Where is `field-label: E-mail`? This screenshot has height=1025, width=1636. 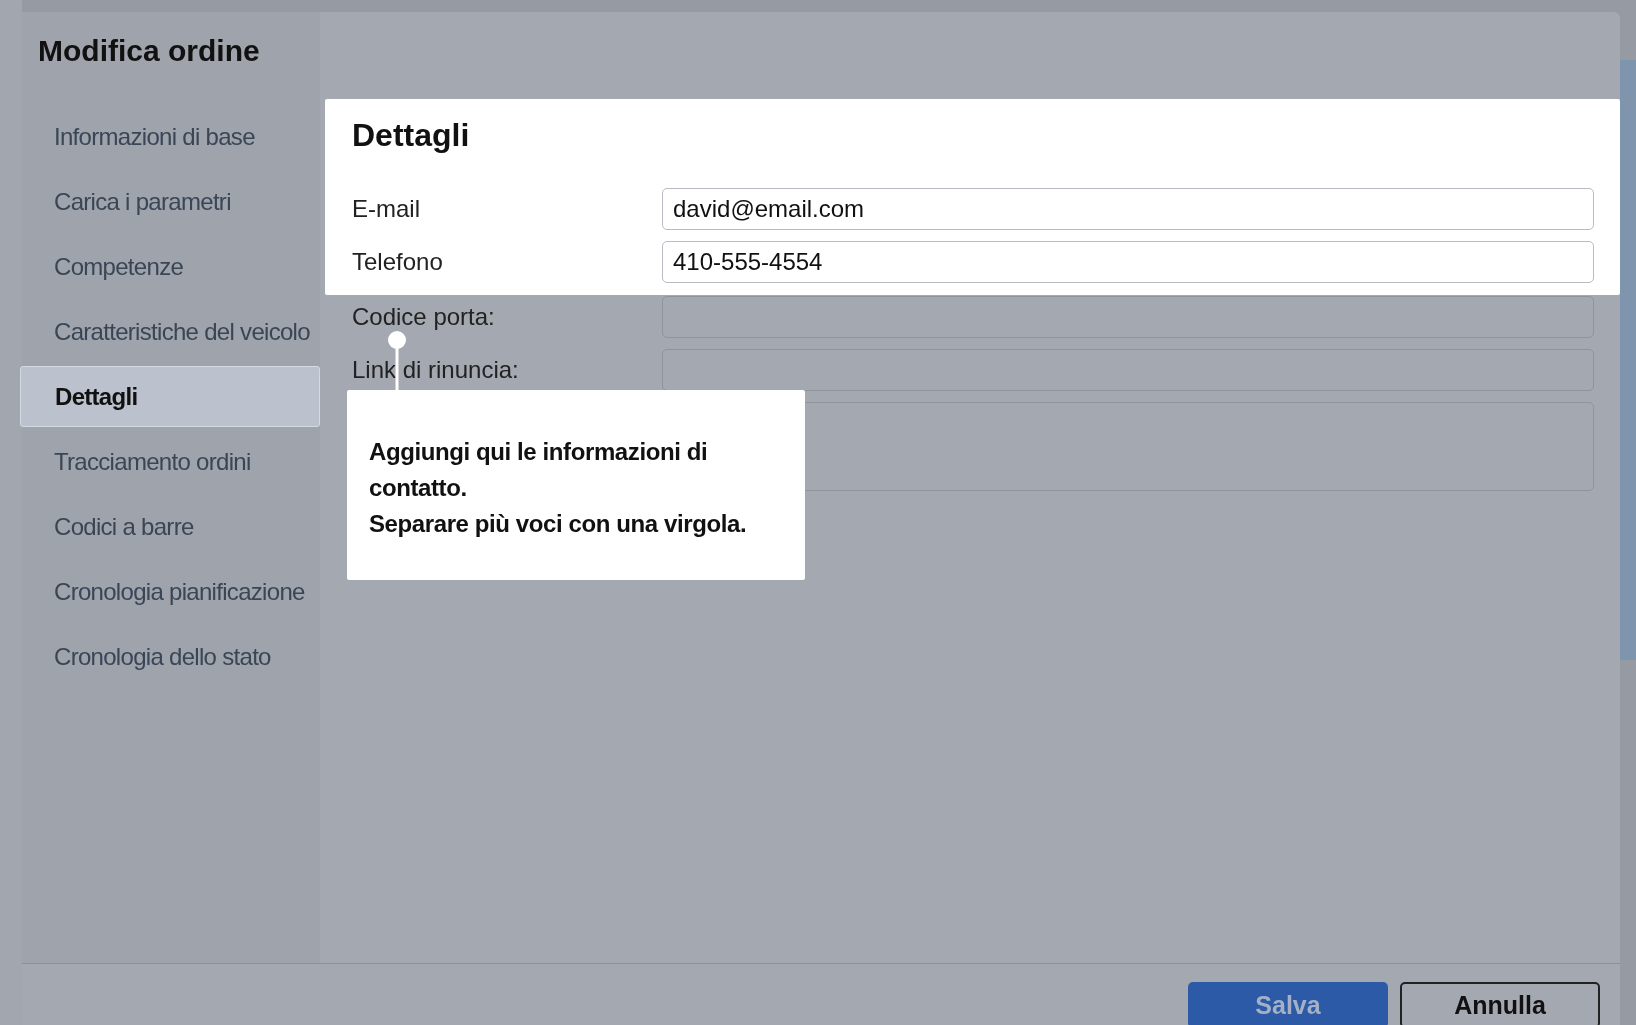
field-label: E-mail is located at coordinates (386, 209).